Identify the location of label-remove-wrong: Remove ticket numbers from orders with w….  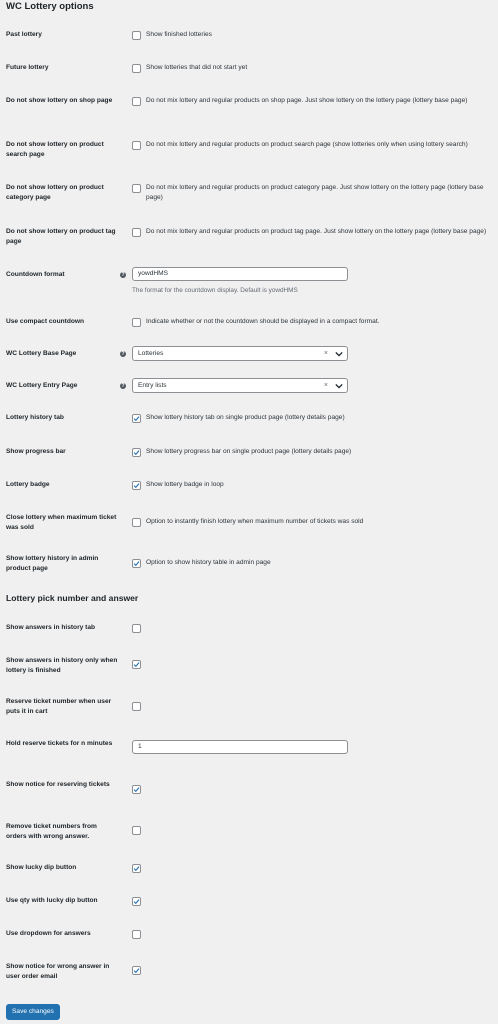
(51, 831).